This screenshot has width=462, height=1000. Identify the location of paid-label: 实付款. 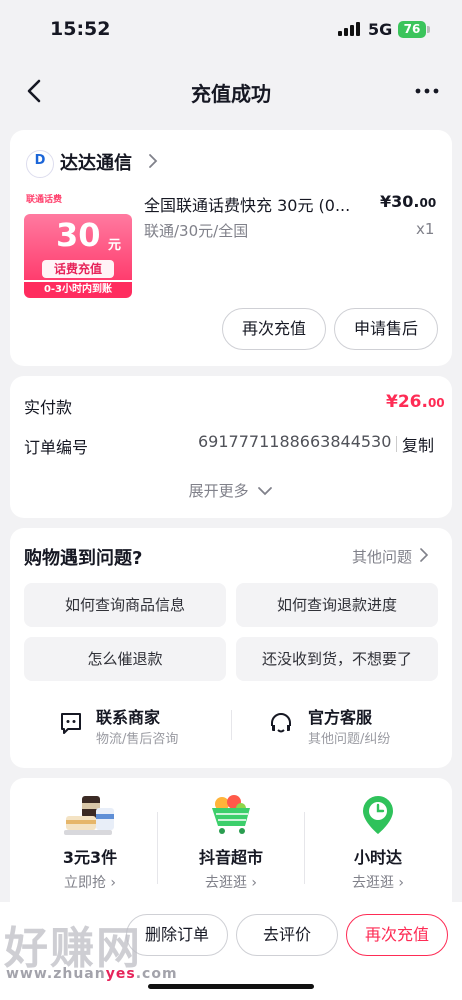
(48, 407).